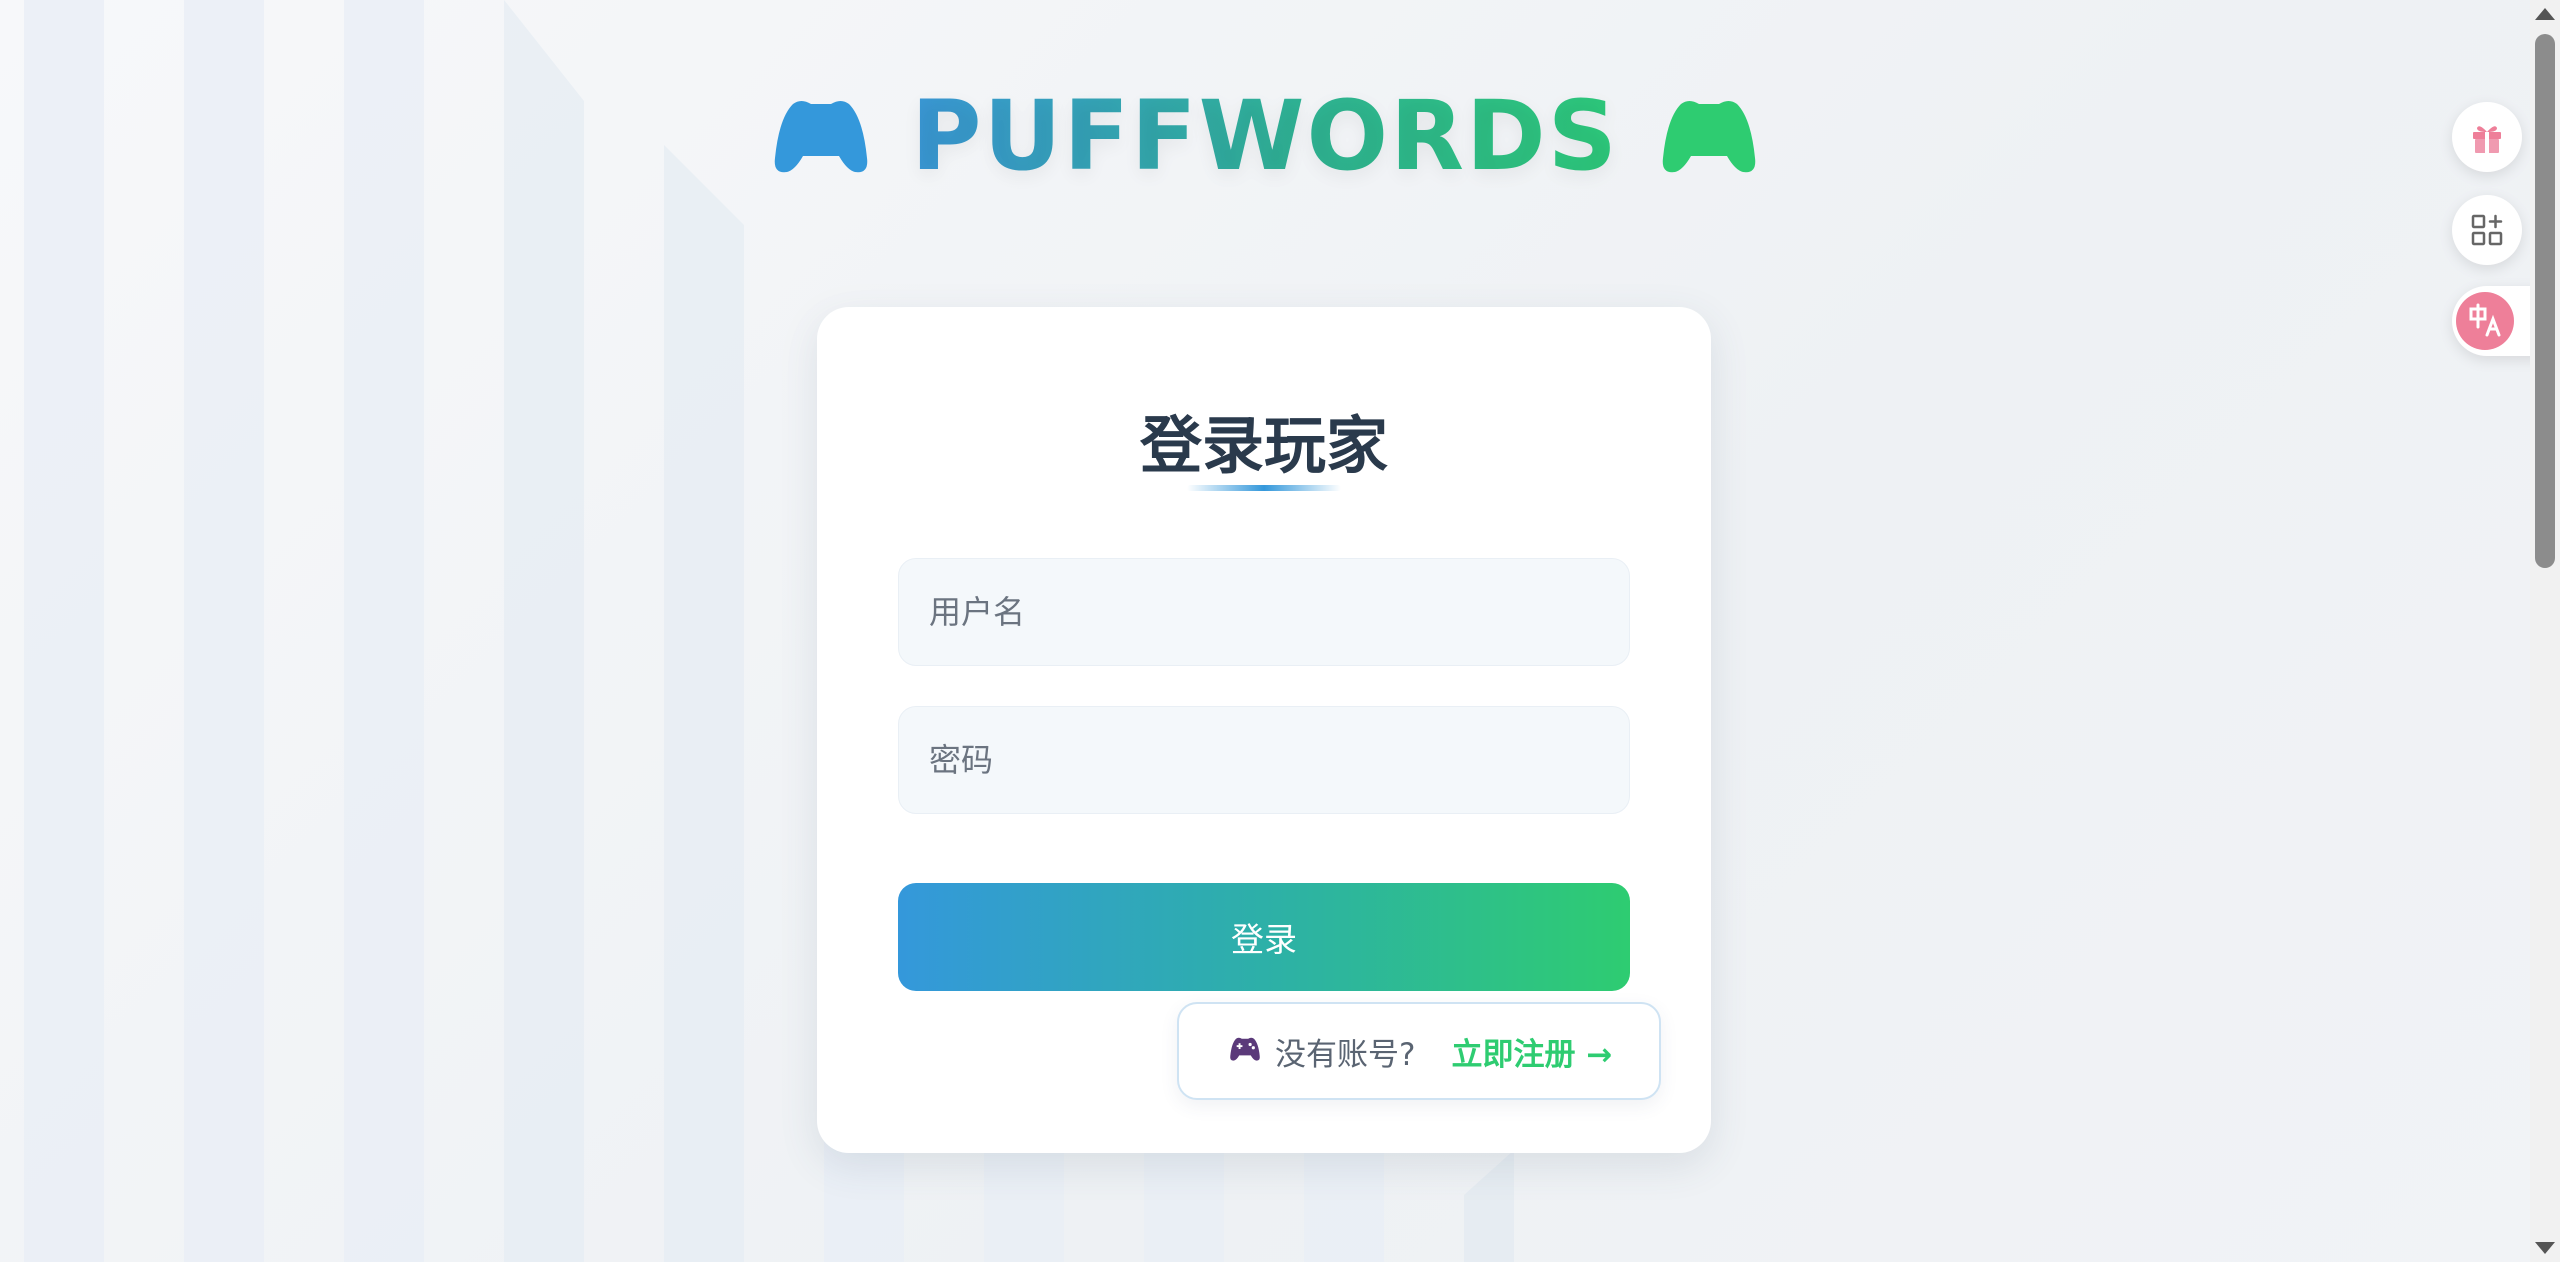 The height and width of the screenshot is (1262, 2560). Describe the element at coordinates (1531, 1051) in the screenshot. I see `register-link: 立即注册 →` at that location.